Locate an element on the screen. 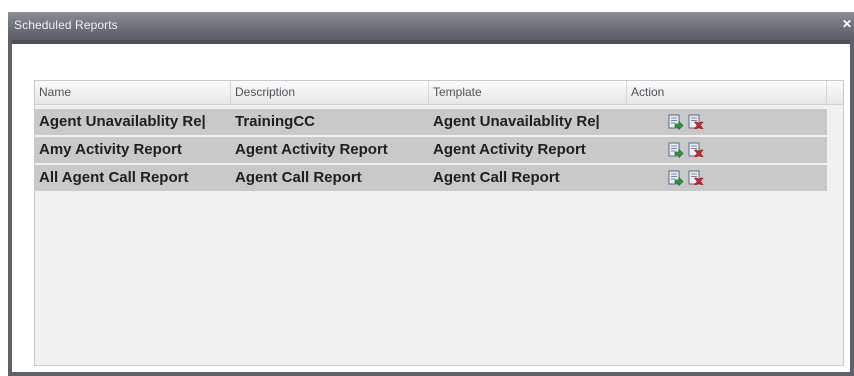  column-header-description: Description is located at coordinates (330, 92).